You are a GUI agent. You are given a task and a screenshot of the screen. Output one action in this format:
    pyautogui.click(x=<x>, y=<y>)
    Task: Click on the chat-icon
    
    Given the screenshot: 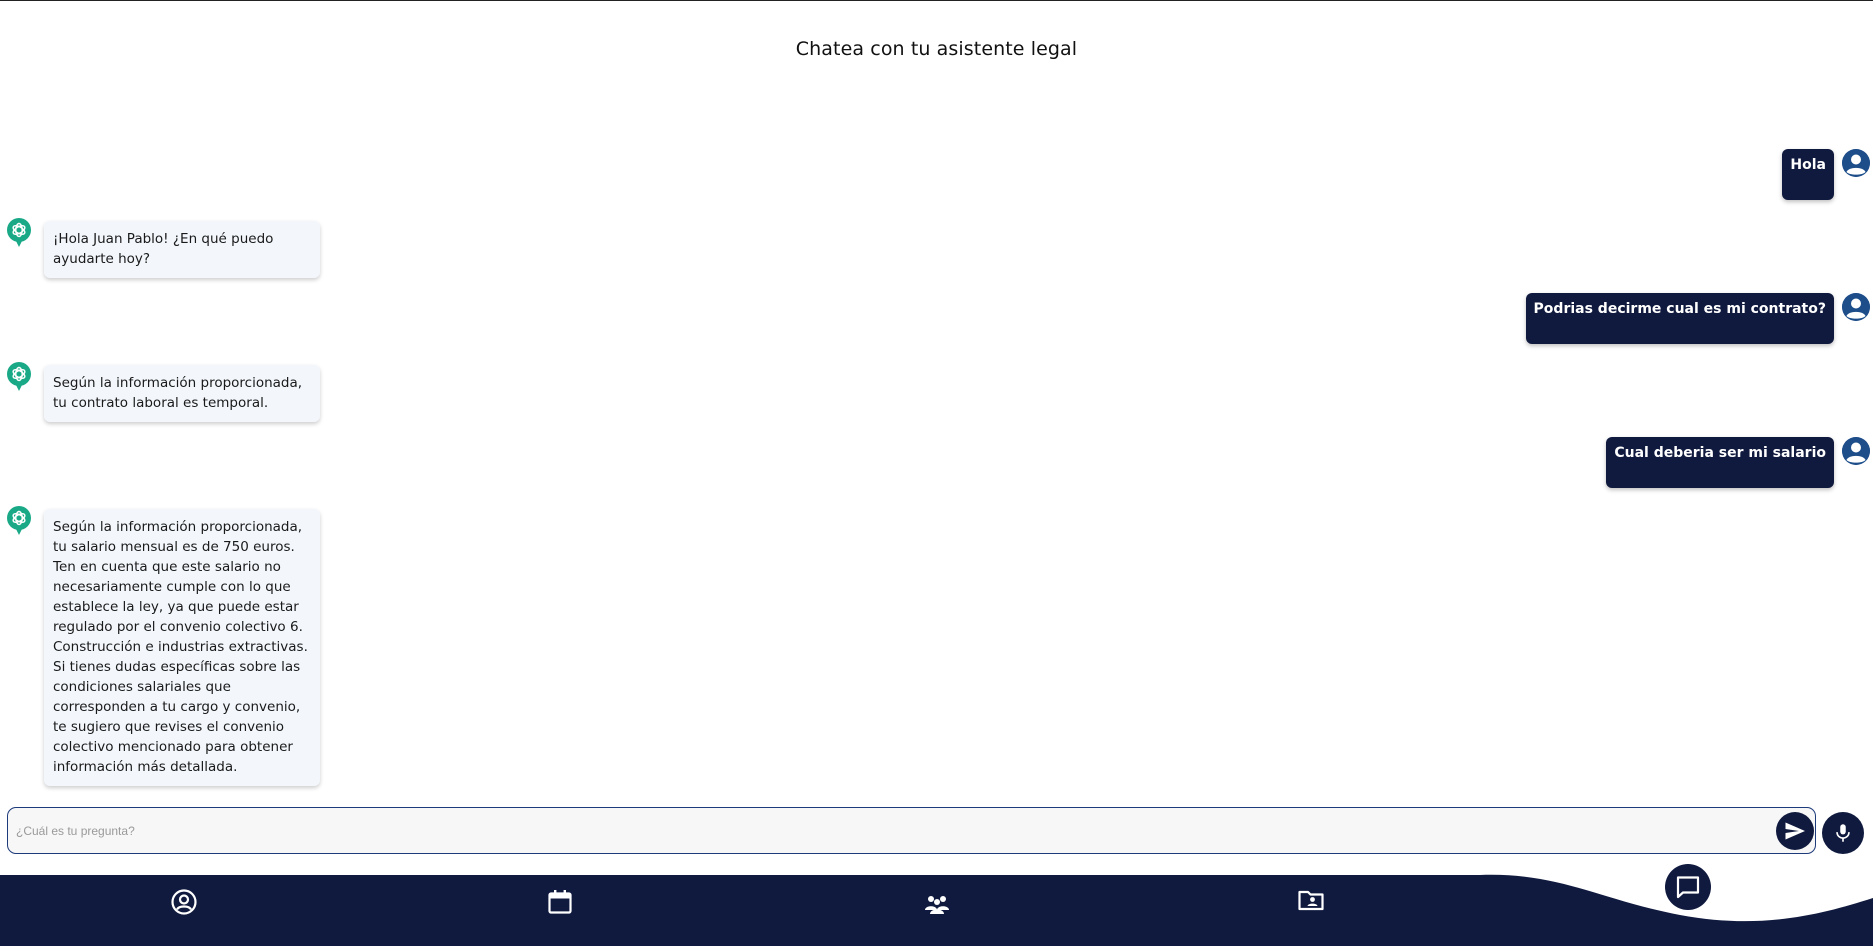 What is the action you would take?
    pyautogui.click(x=1688, y=887)
    